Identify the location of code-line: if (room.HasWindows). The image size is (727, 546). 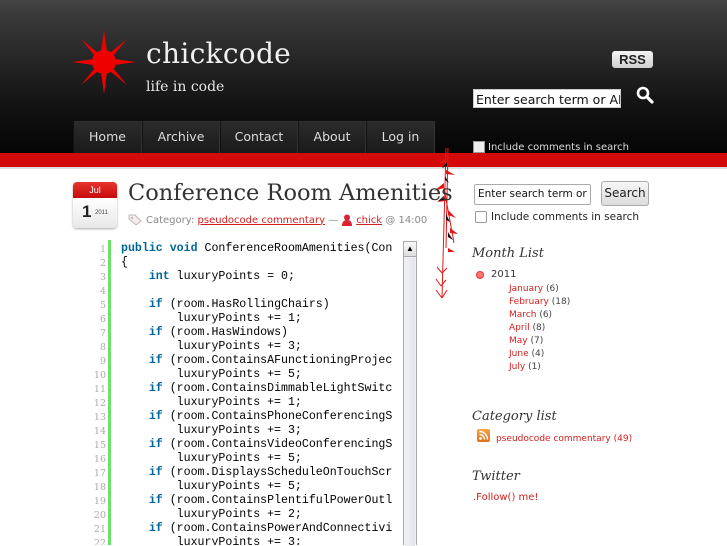
(256, 333).